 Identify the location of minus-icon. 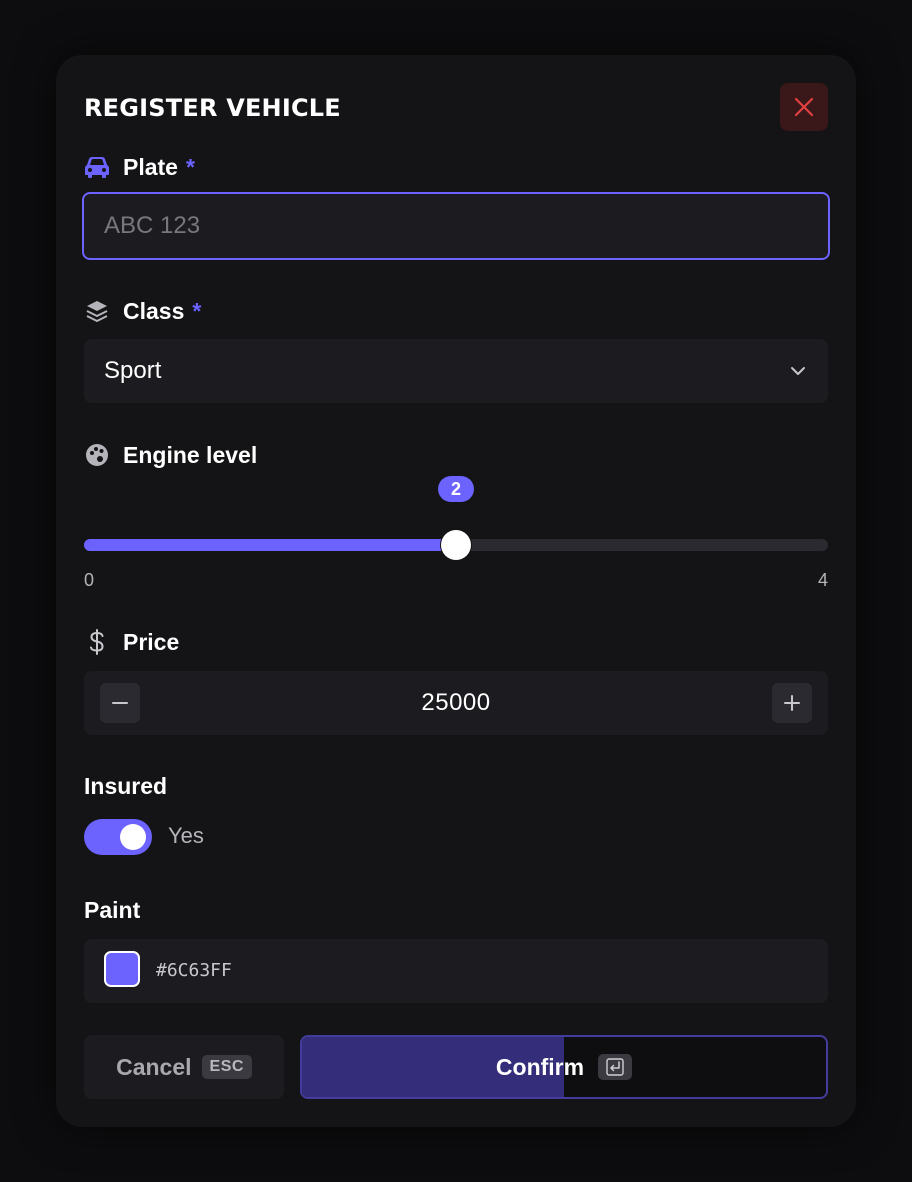
(120, 703).